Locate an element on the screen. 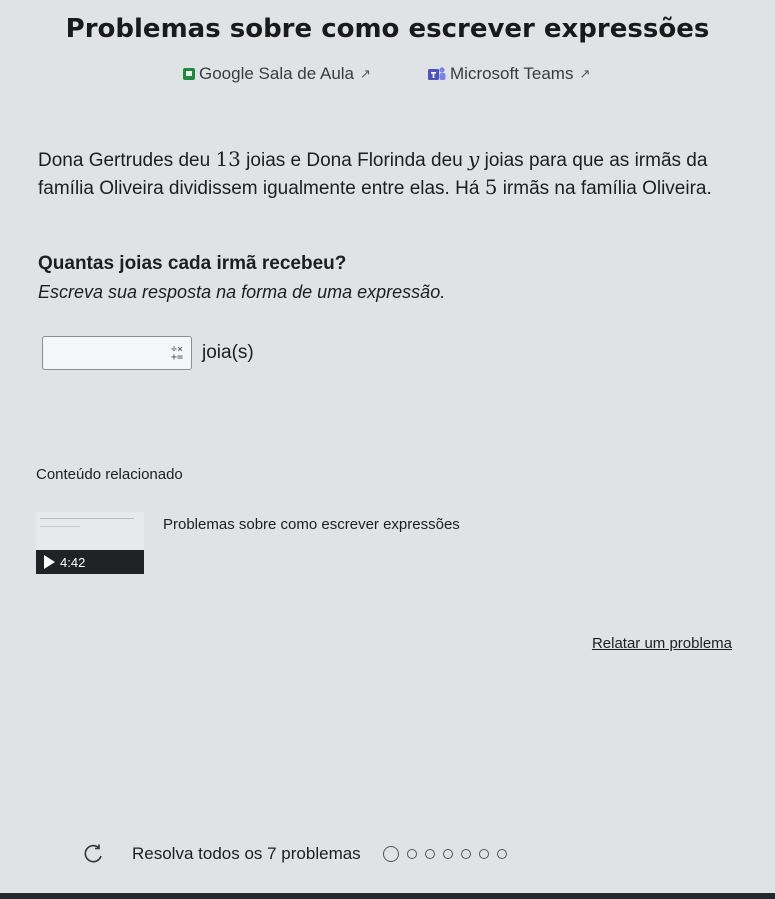 The height and width of the screenshot is (899, 775). play-icon is located at coordinates (49, 562).